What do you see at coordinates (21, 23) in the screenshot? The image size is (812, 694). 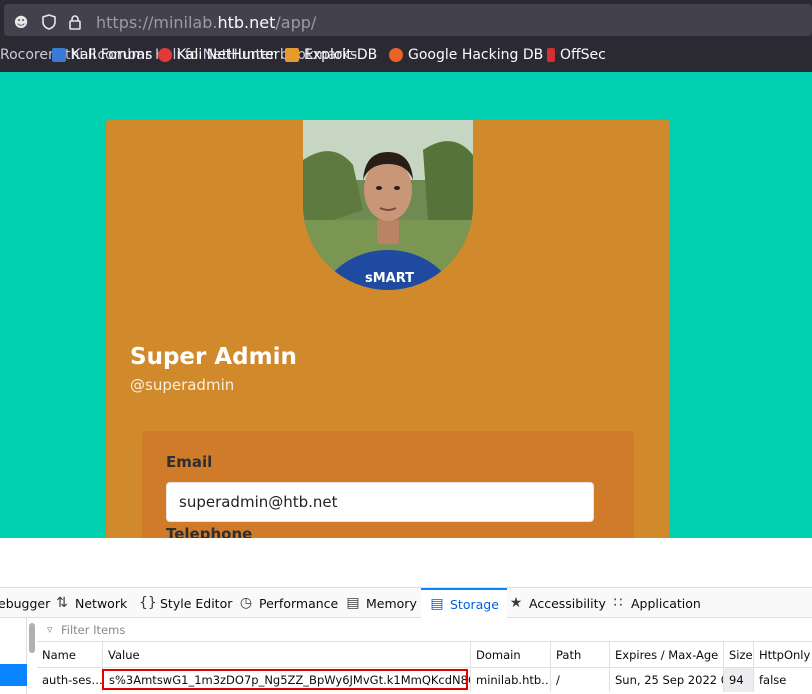 I see `extension-icon: ☻` at bounding box center [21, 23].